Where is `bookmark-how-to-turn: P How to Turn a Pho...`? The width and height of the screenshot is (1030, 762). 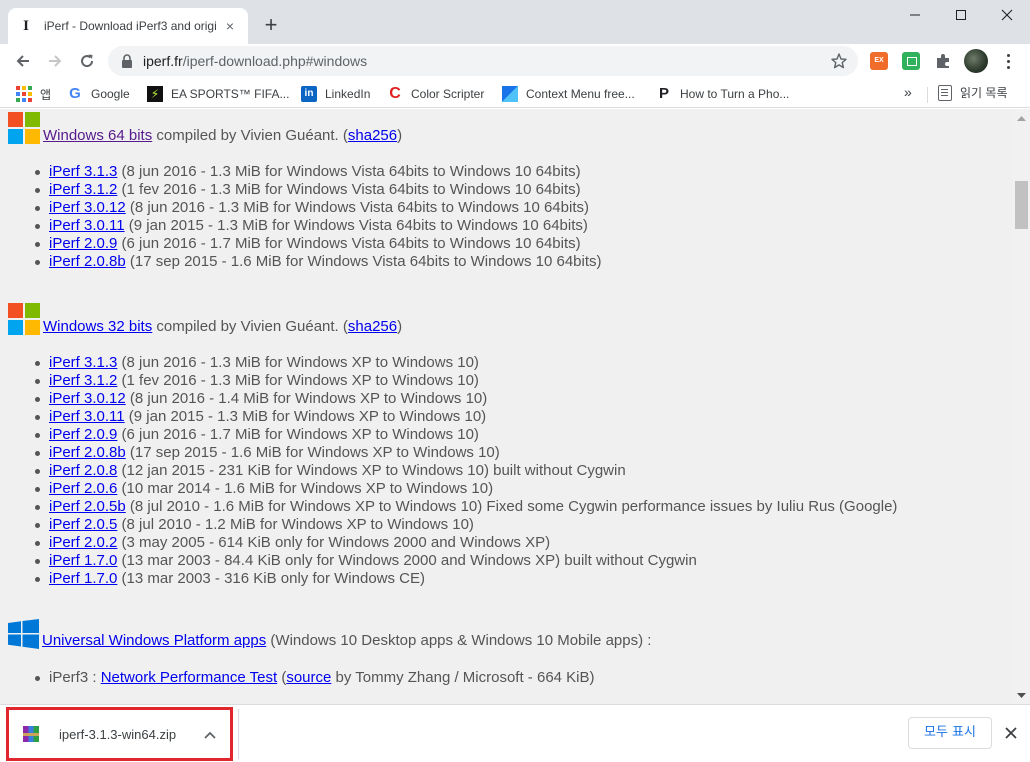 bookmark-how-to-turn: P How to Turn a Pho... is located at coordinates (722, 94).